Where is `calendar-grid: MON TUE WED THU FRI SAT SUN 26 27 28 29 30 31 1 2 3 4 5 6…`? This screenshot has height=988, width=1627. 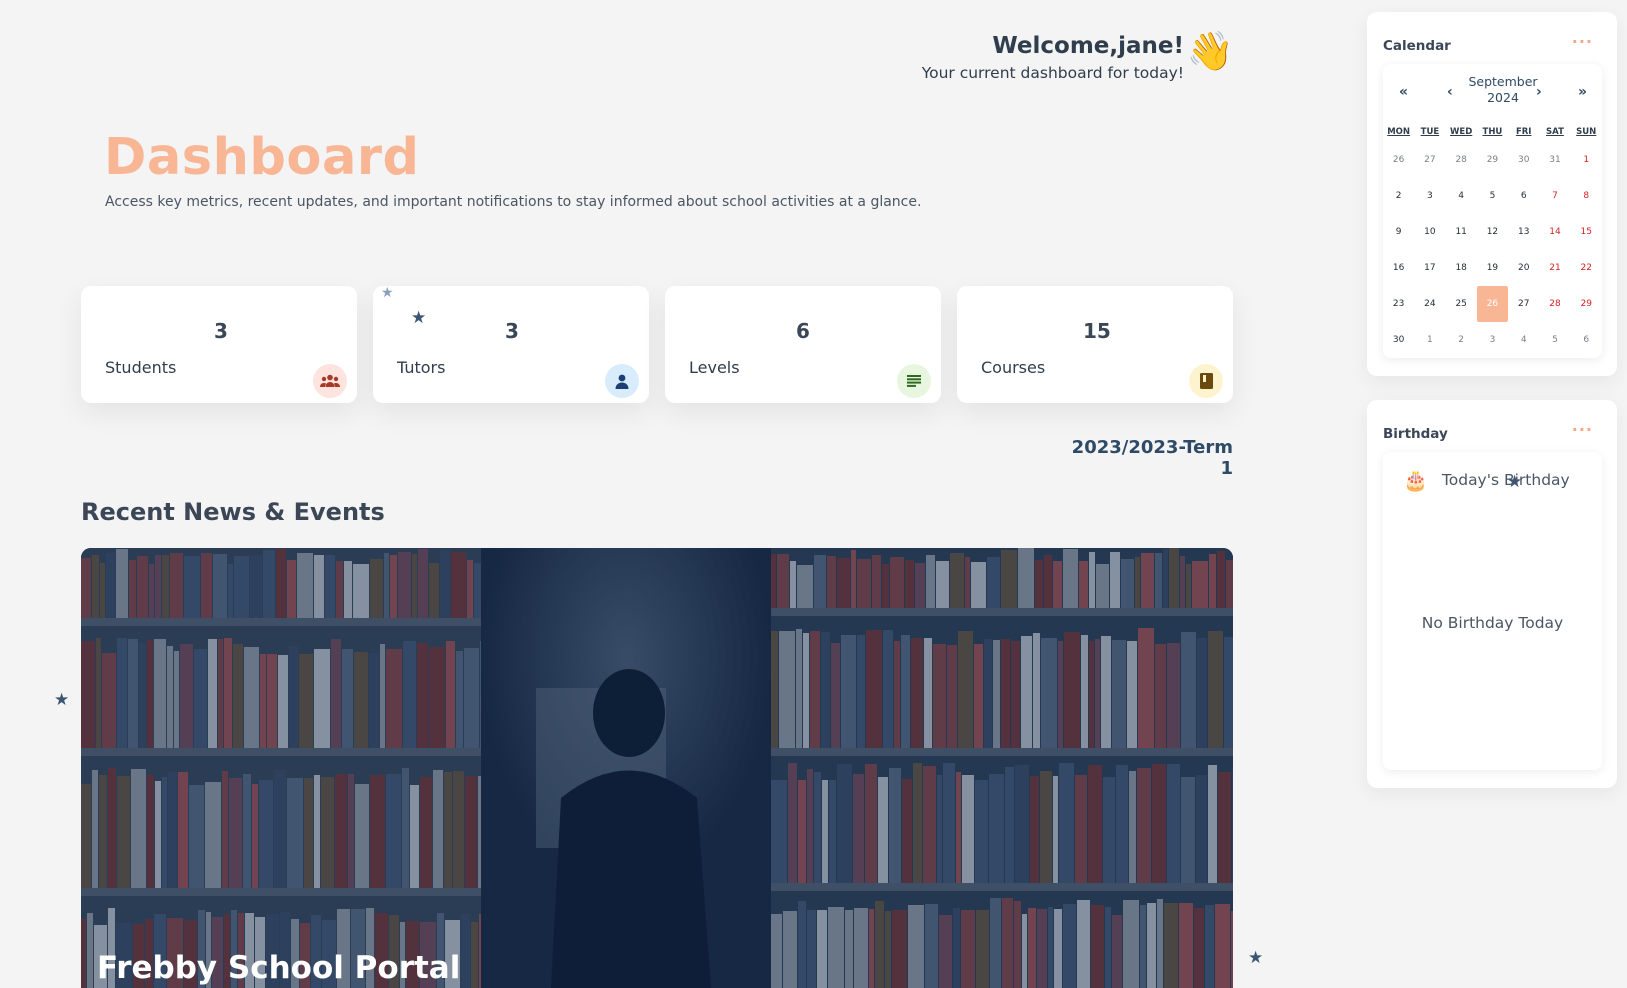
calendar-grid: MON TUE WED THU FRI SAT SUN 26 27 28 29 30 31 1 2 3 4 5 6… is located at coordinates (1492, 240).